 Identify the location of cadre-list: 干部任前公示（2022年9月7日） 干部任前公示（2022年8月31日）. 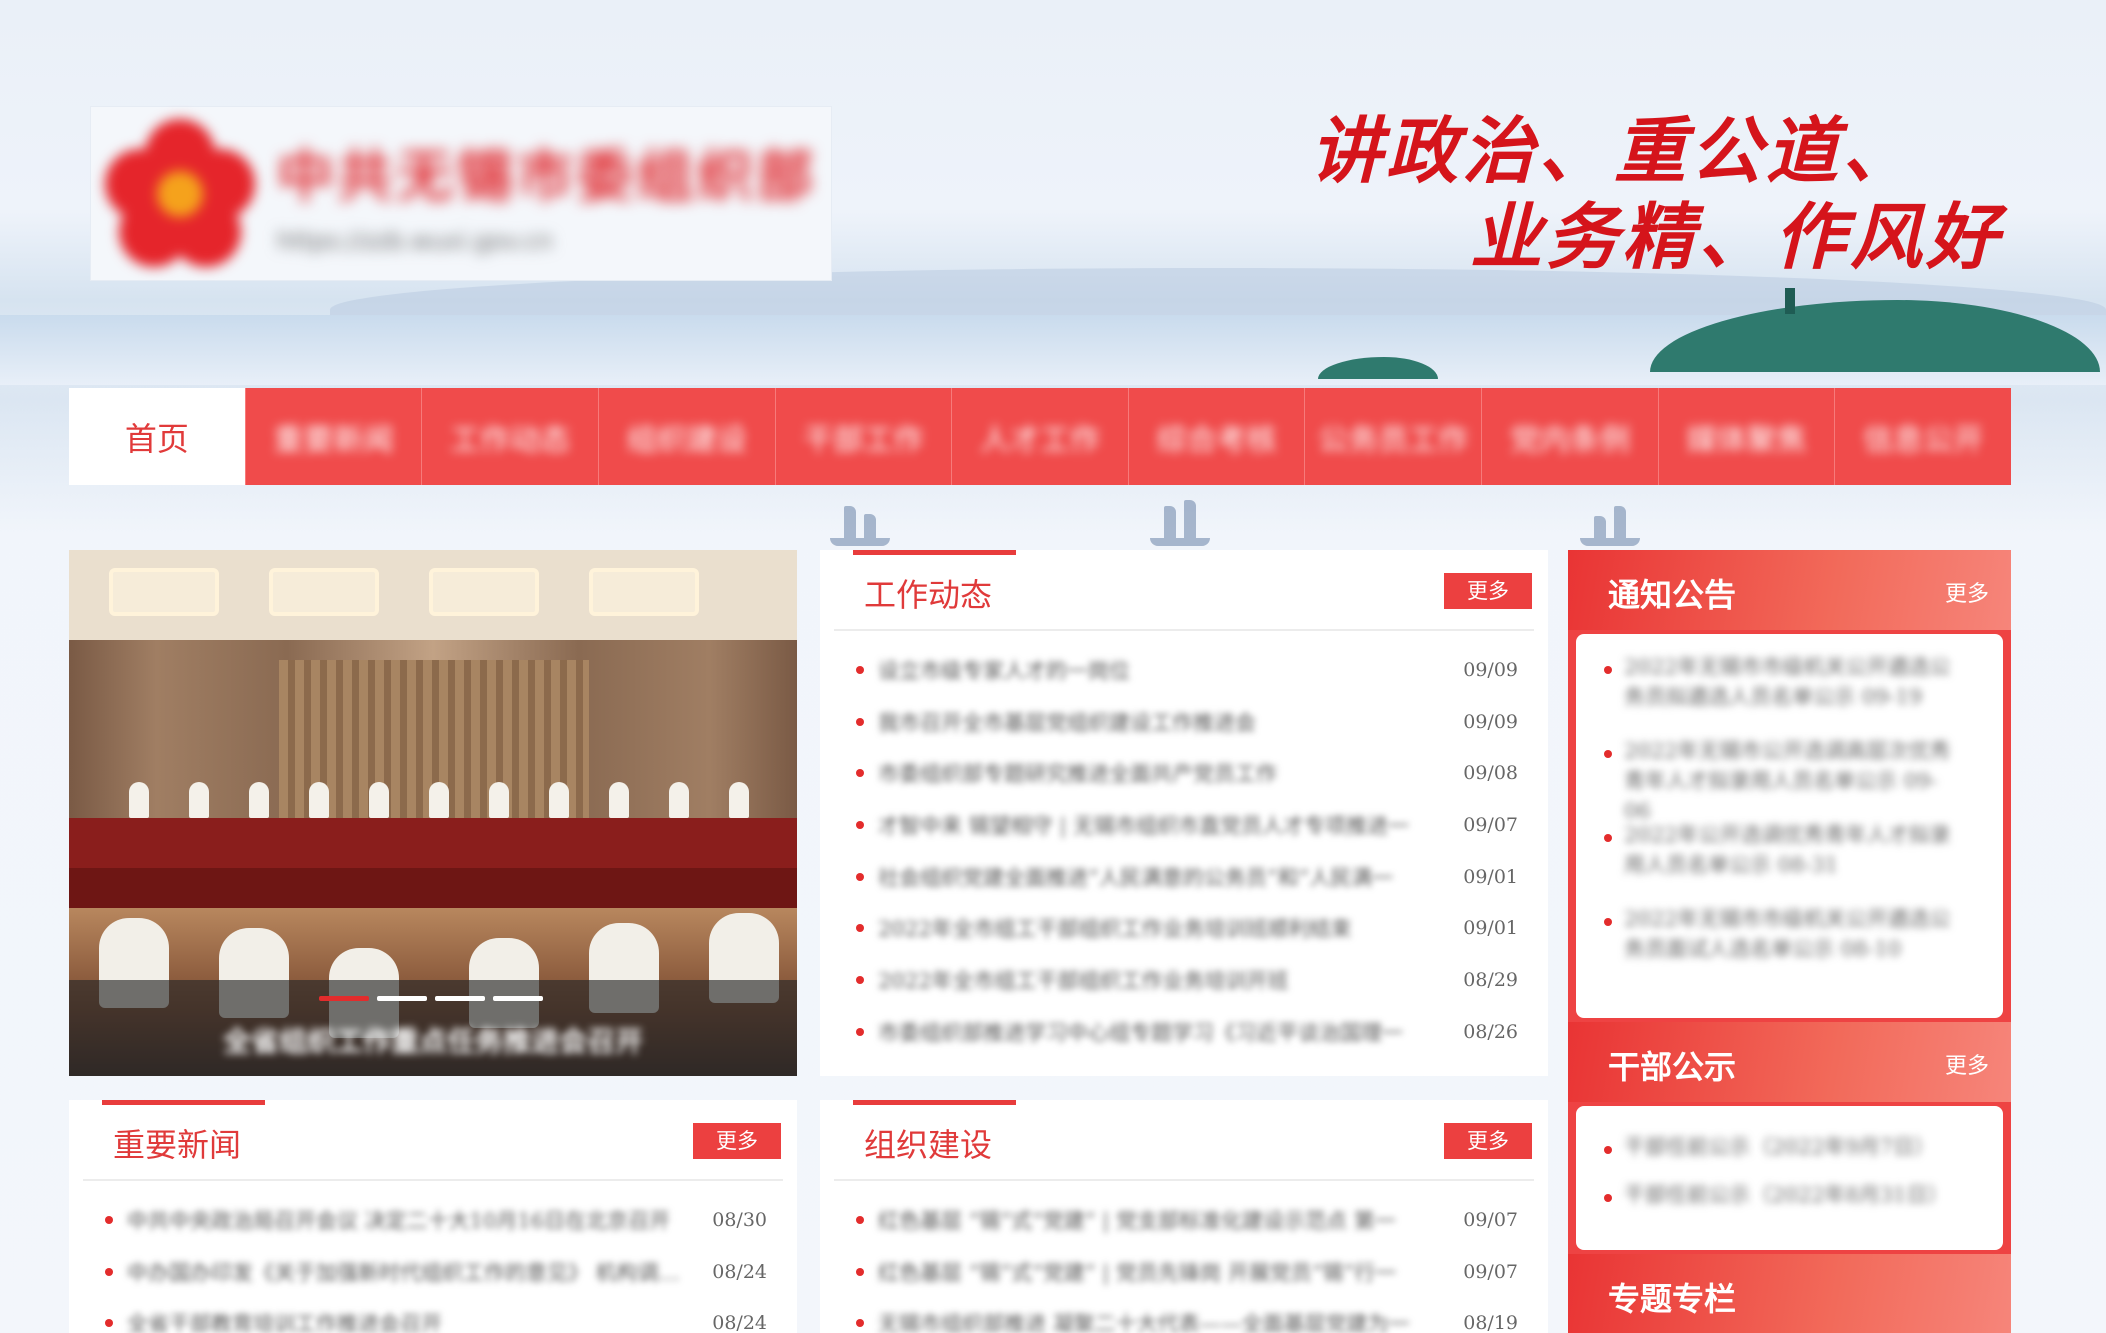
(1789, 1167).